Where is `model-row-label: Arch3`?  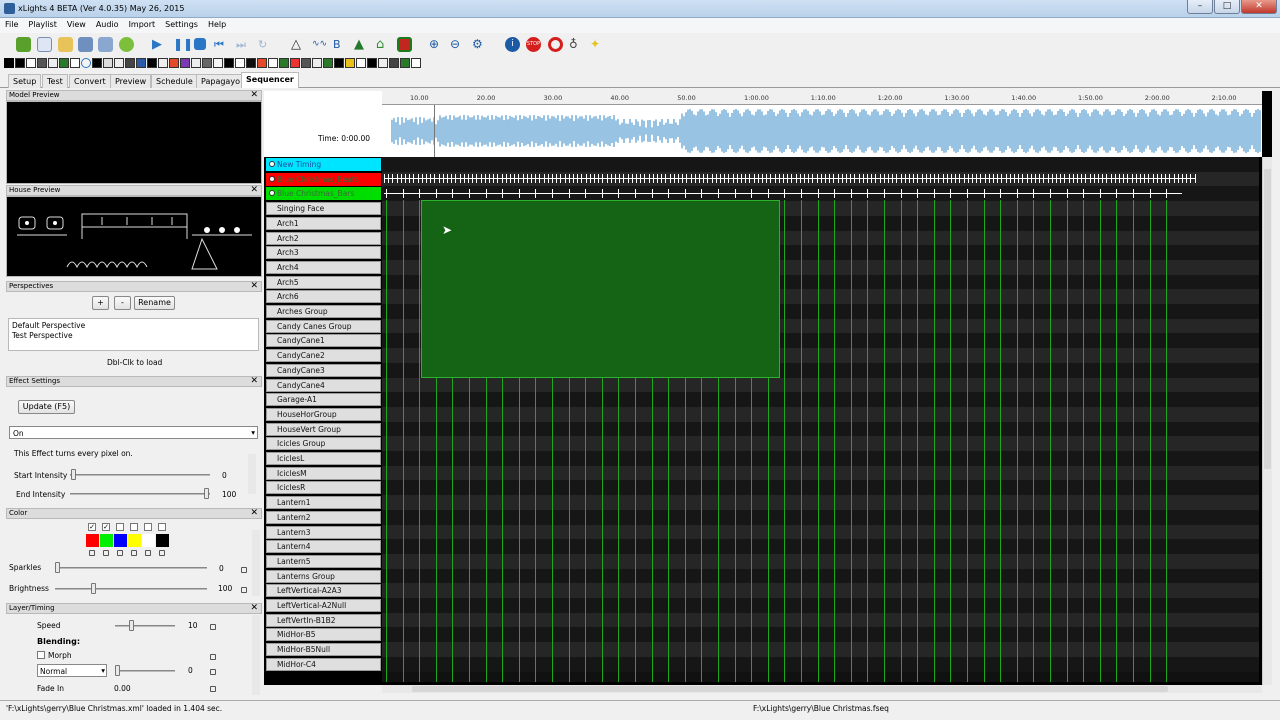
model-row-label: Arch3 is located at coordinates (323, 253).